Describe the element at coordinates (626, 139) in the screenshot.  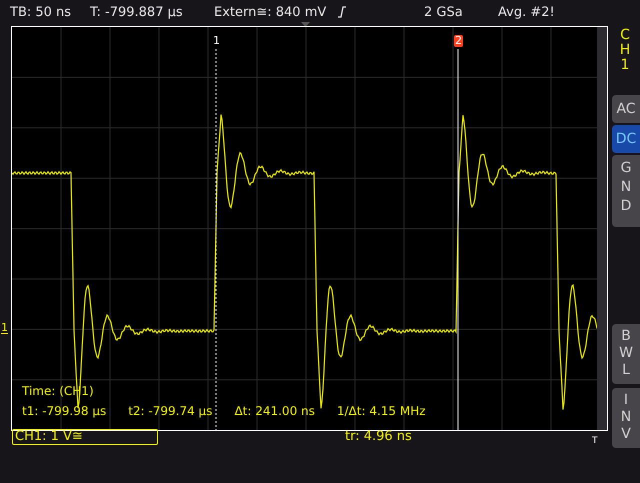
I see `coupling-button: DC` at that location.